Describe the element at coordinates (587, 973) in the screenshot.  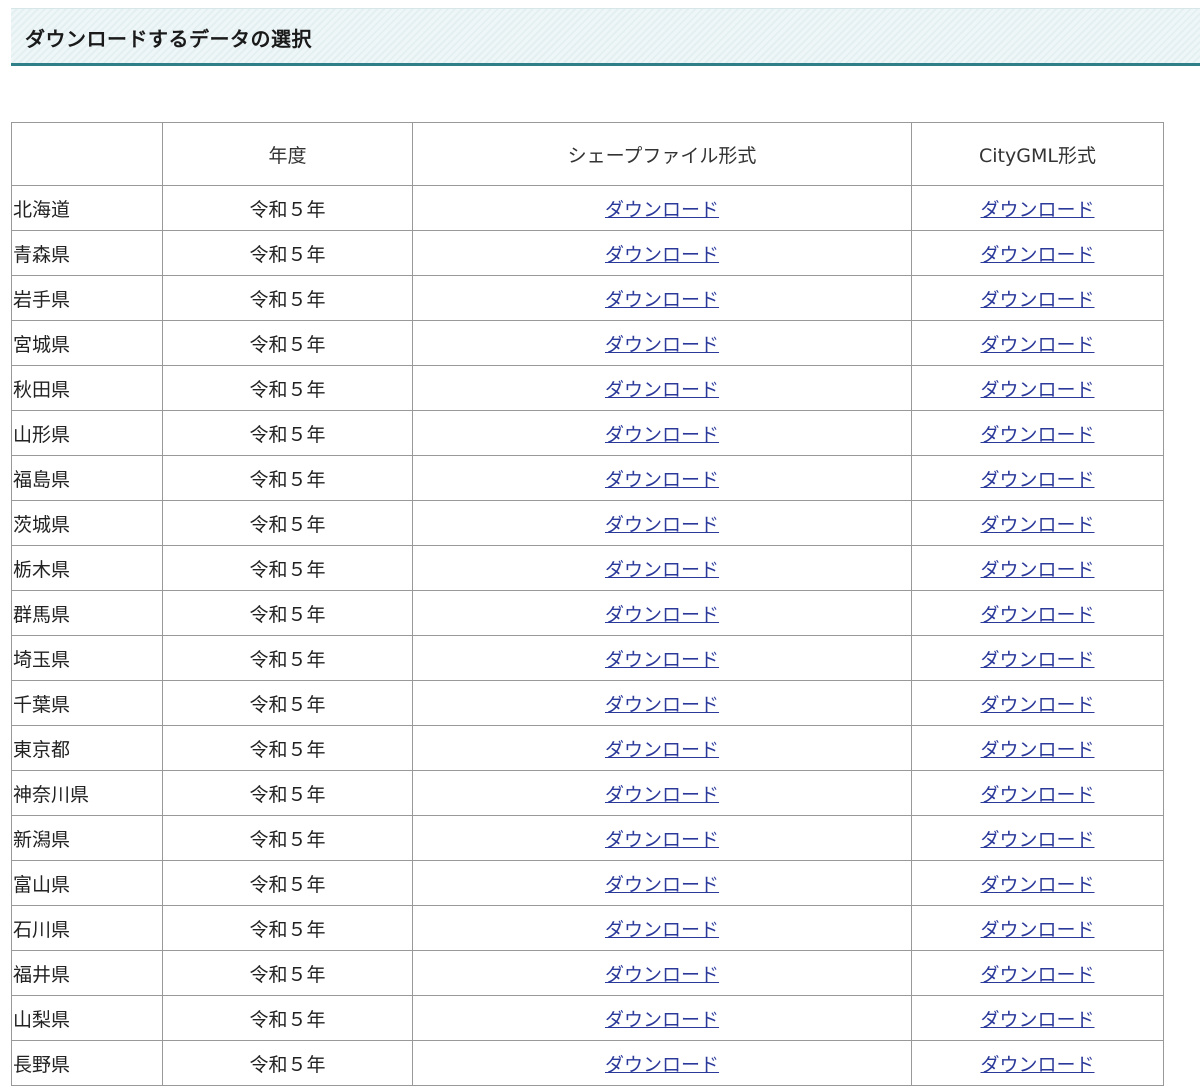
I see `table-row: 福井県 令和５年 ダウンロード ダウンロード` at that location.